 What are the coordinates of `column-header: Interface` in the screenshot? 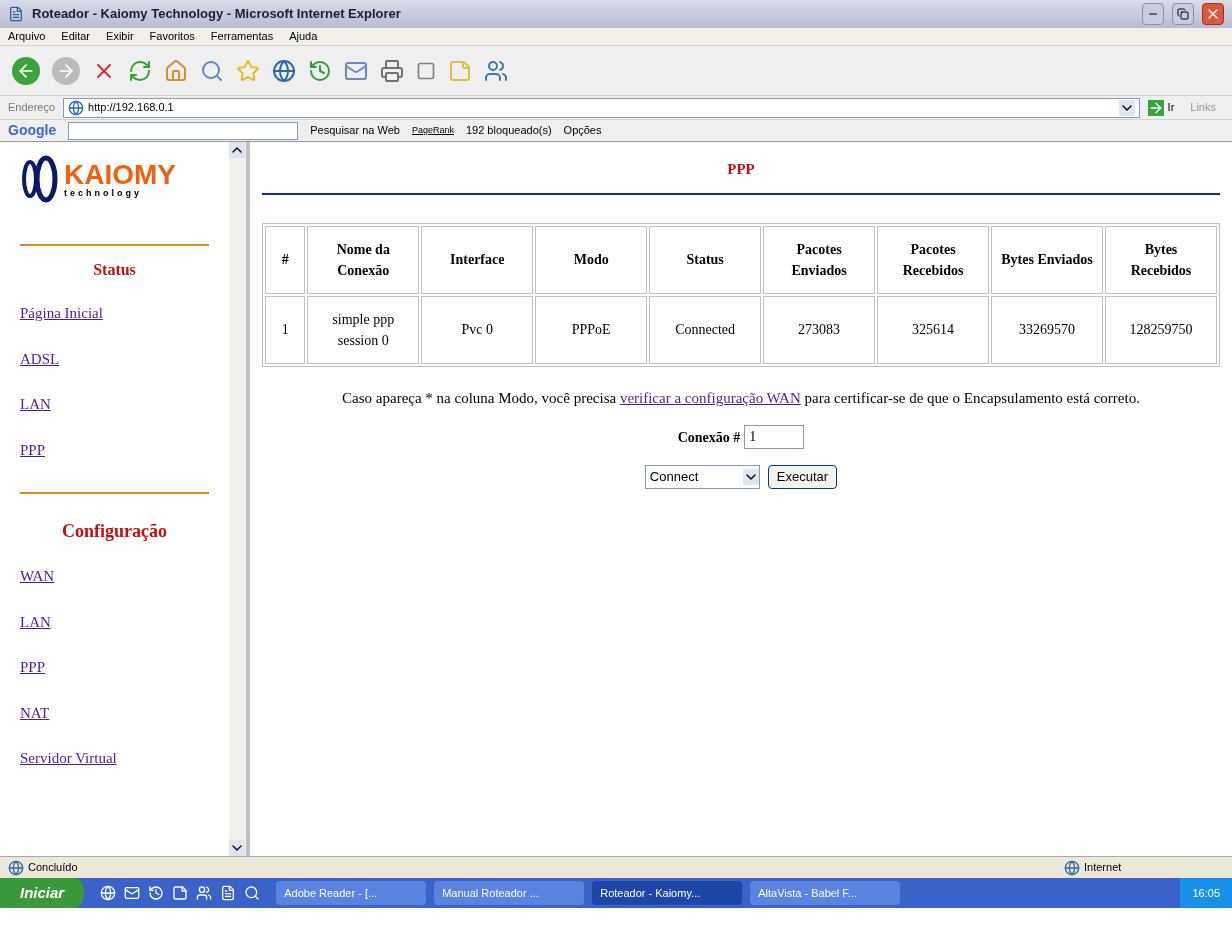 It's located at (477, 259).